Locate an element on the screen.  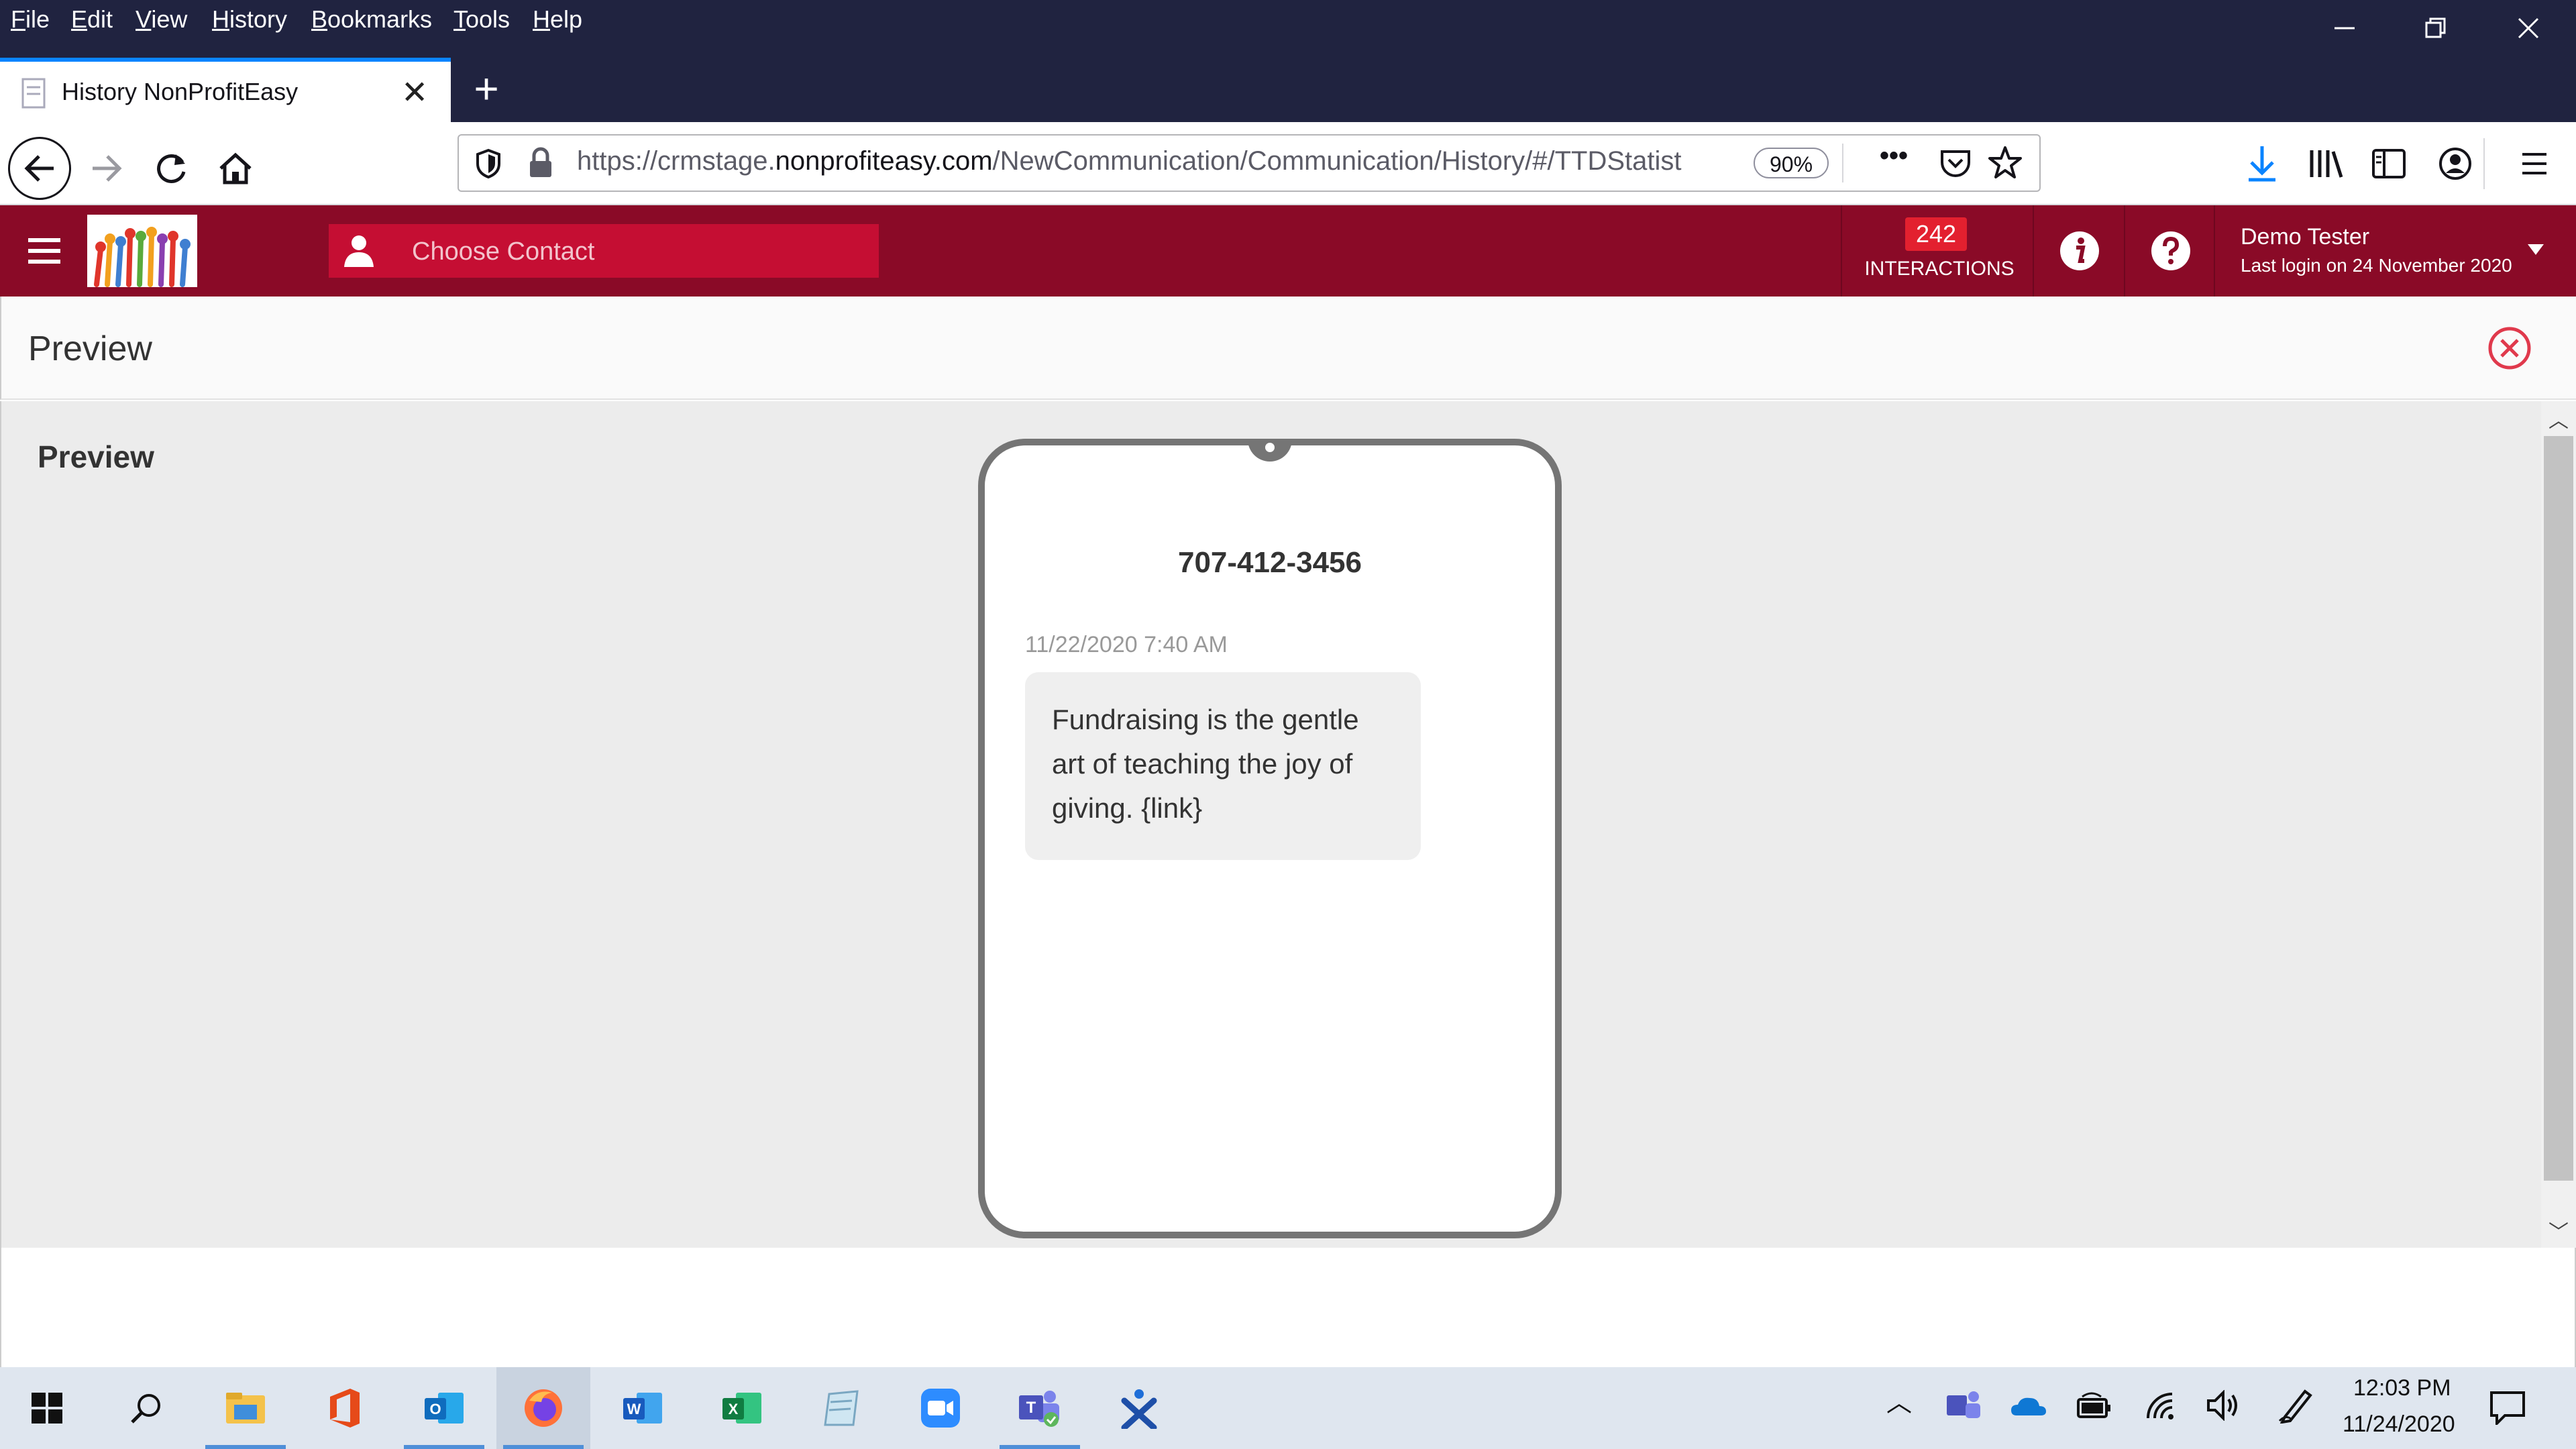
info-icon is located at coordinates (2079, 250).